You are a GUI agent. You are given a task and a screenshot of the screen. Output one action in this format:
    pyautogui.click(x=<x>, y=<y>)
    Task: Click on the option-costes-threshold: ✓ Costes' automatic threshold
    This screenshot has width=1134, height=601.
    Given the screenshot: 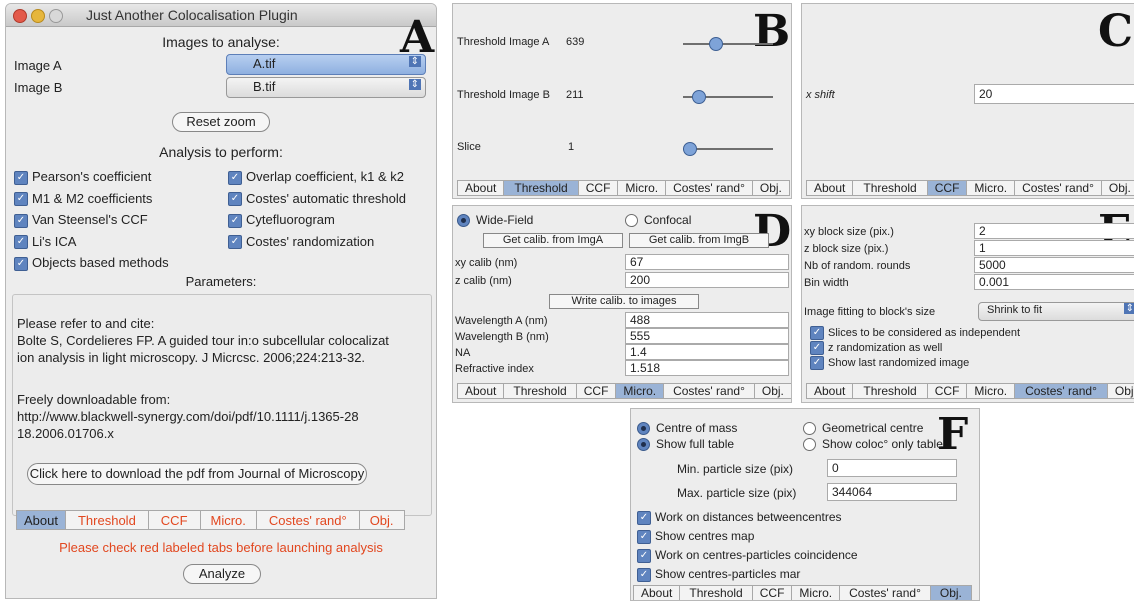 What is the action you would take?
    pyautogui.click(x=317, y=199)
    